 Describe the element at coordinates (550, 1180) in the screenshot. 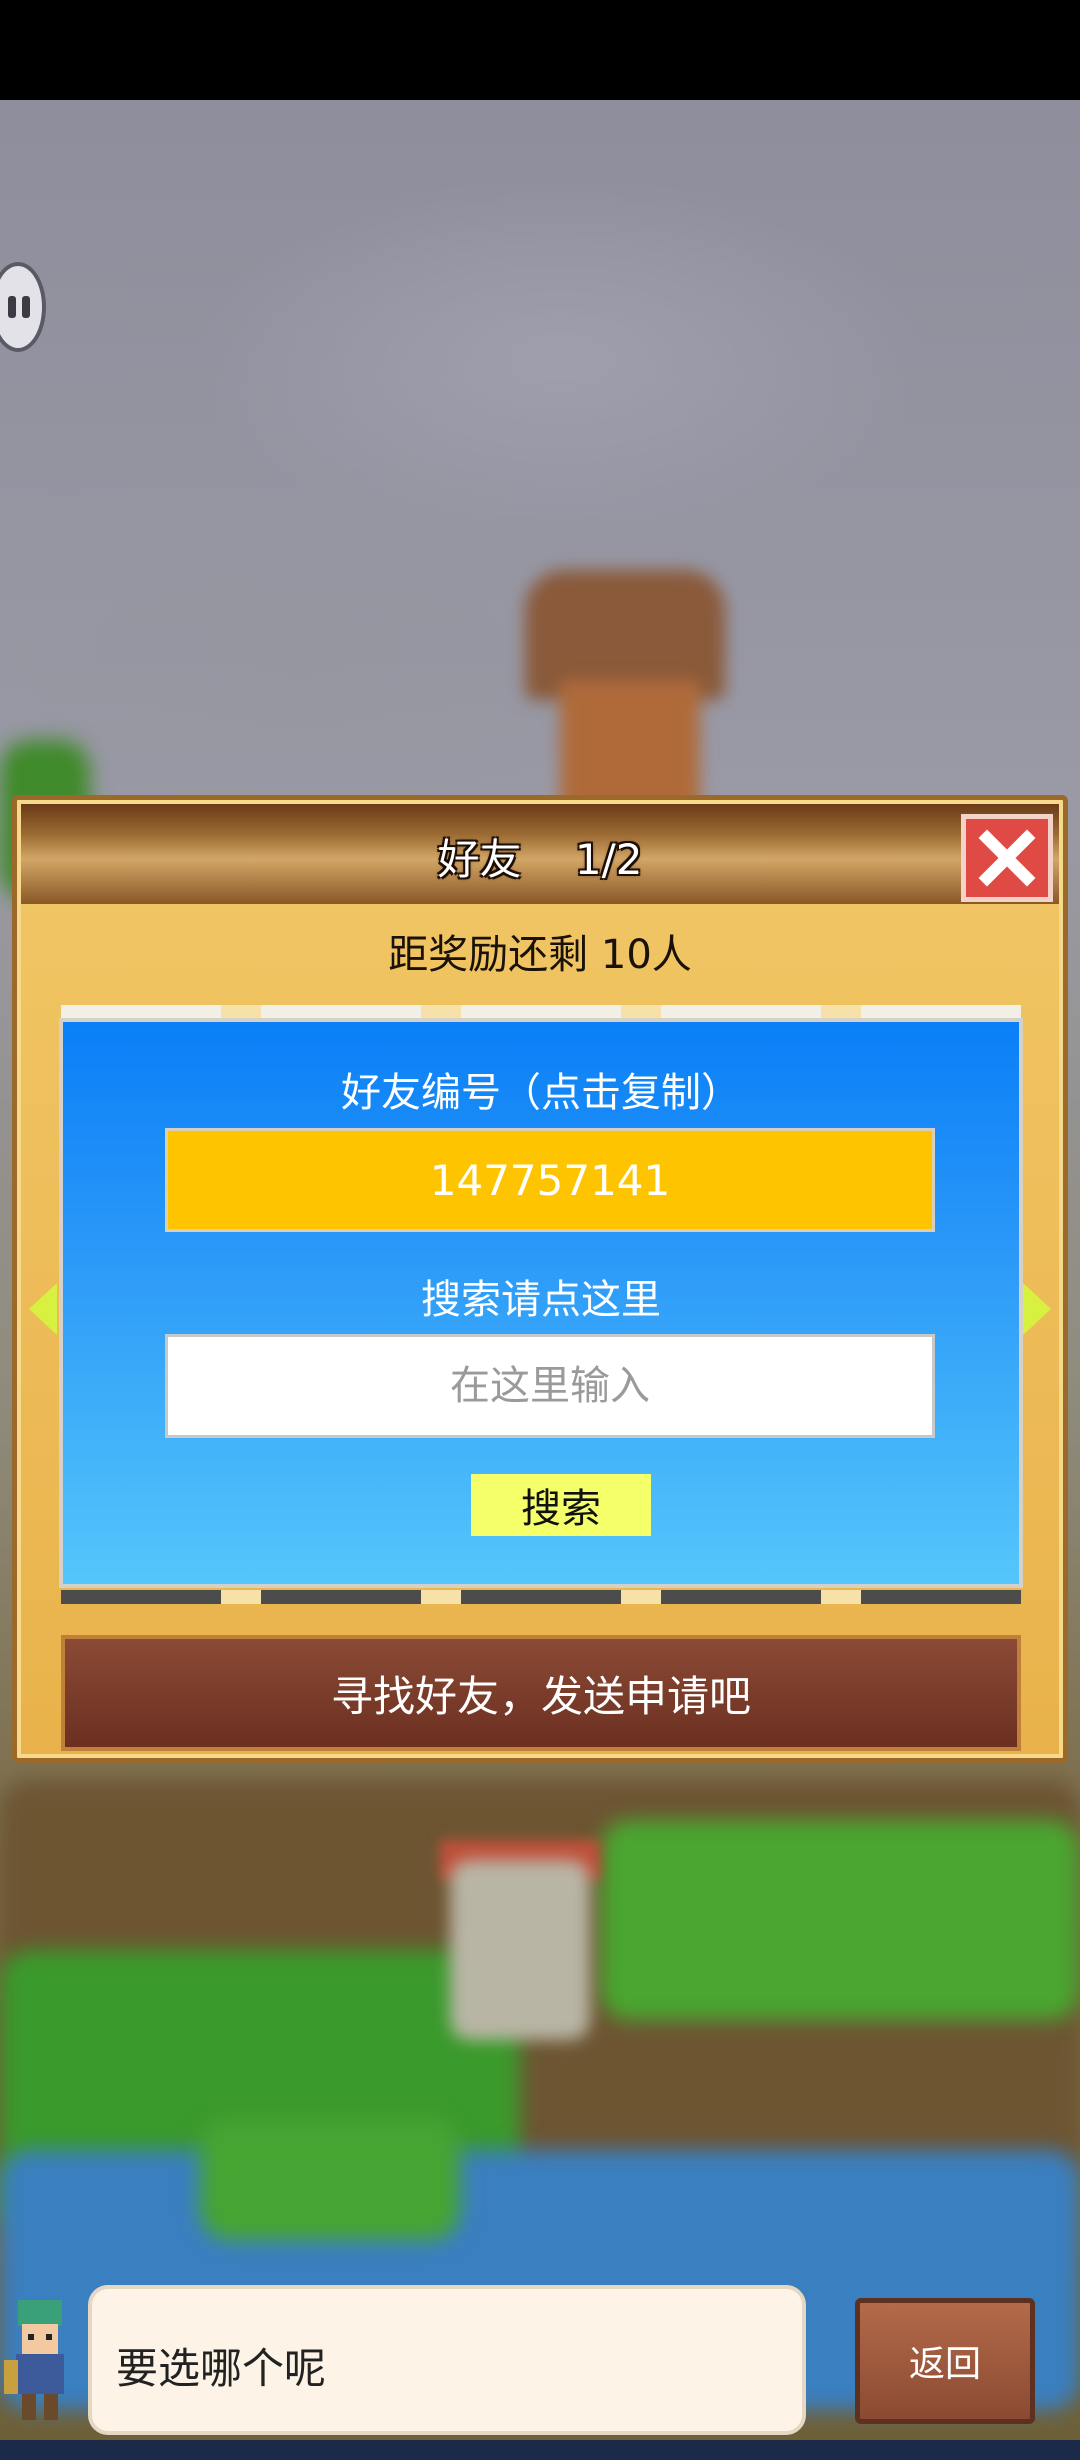

I see `friend-id-copy-field: 147757141` at that location.